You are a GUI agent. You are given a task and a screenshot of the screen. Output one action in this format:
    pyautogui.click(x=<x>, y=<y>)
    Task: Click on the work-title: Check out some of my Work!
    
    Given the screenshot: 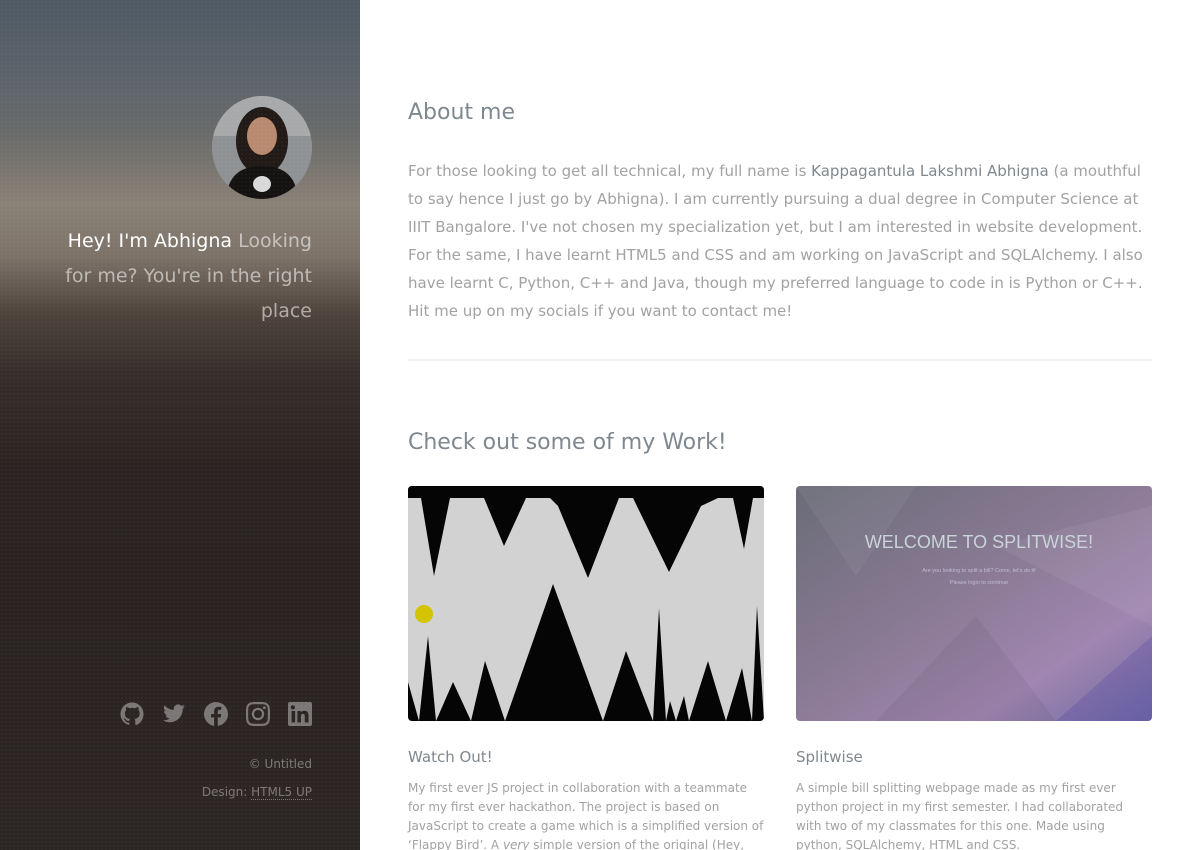 What is the action you would take?
    pyautogui.click(x=567, y=442)
    